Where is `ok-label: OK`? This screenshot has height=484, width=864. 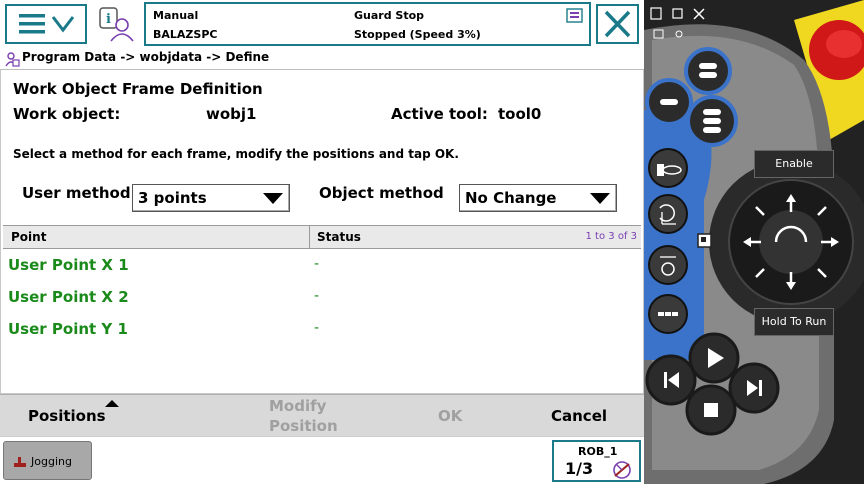 ok-label: OK is located at coordinates (450, 416).